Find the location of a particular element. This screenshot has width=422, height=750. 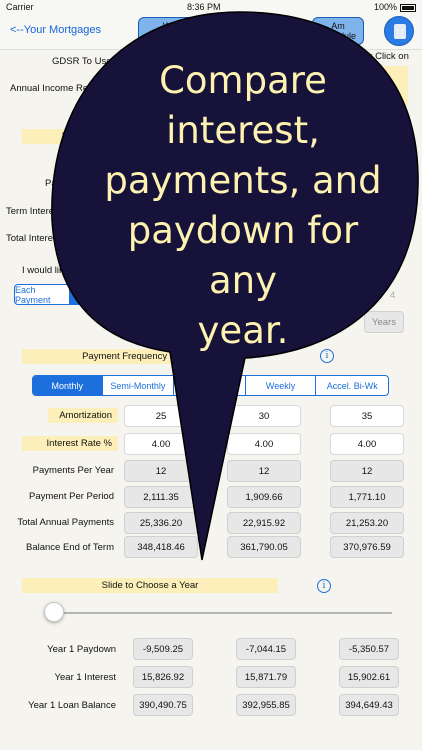

interest-rate-band: Interest Rate % is located at coordinates (70, 443).